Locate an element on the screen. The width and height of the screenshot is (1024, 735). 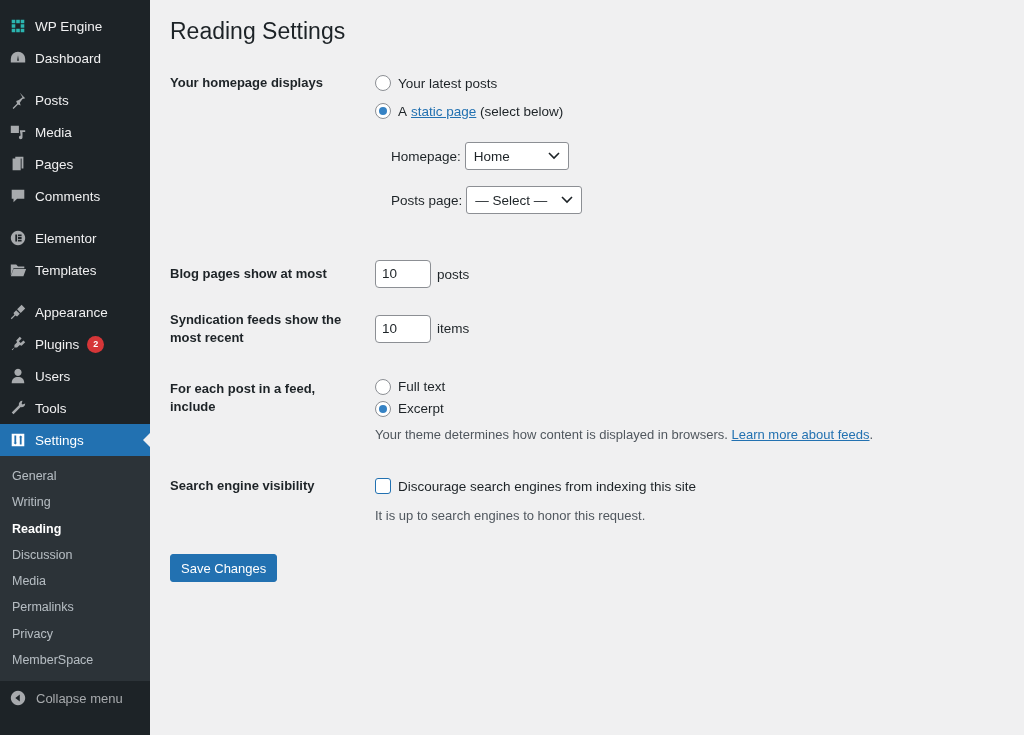
menu-label: Elementor is located at coordinates (66, 238).